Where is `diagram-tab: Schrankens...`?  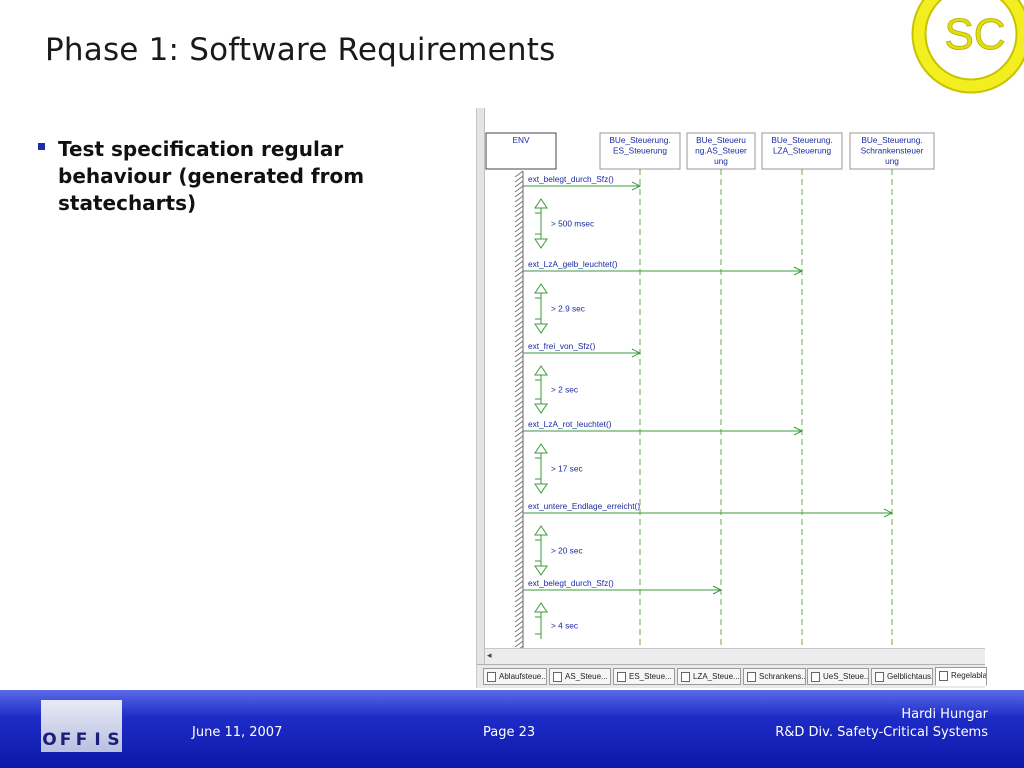 diagram-tab: Schrankens... is located at coordinates (774, 676).